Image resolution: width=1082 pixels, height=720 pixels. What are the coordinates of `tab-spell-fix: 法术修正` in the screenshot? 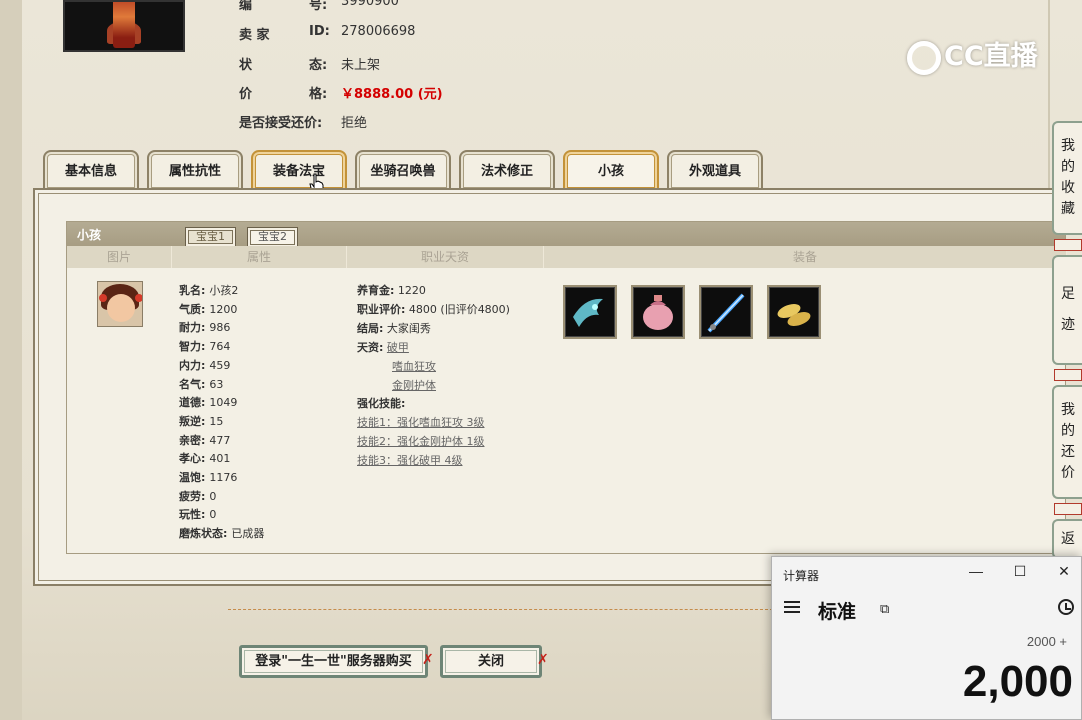 It's located at (507, 170).